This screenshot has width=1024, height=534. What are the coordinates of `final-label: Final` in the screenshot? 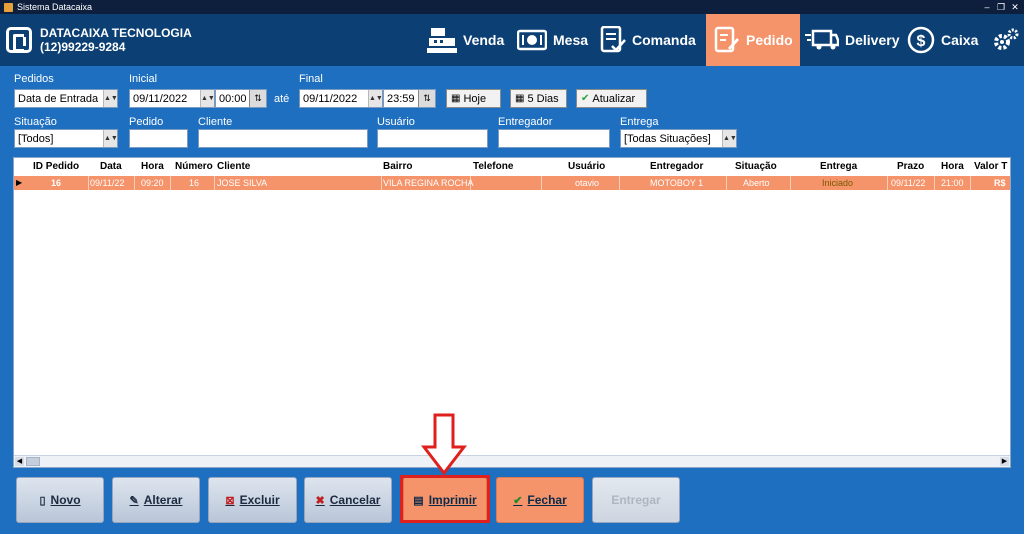 It's located at (311, 79).